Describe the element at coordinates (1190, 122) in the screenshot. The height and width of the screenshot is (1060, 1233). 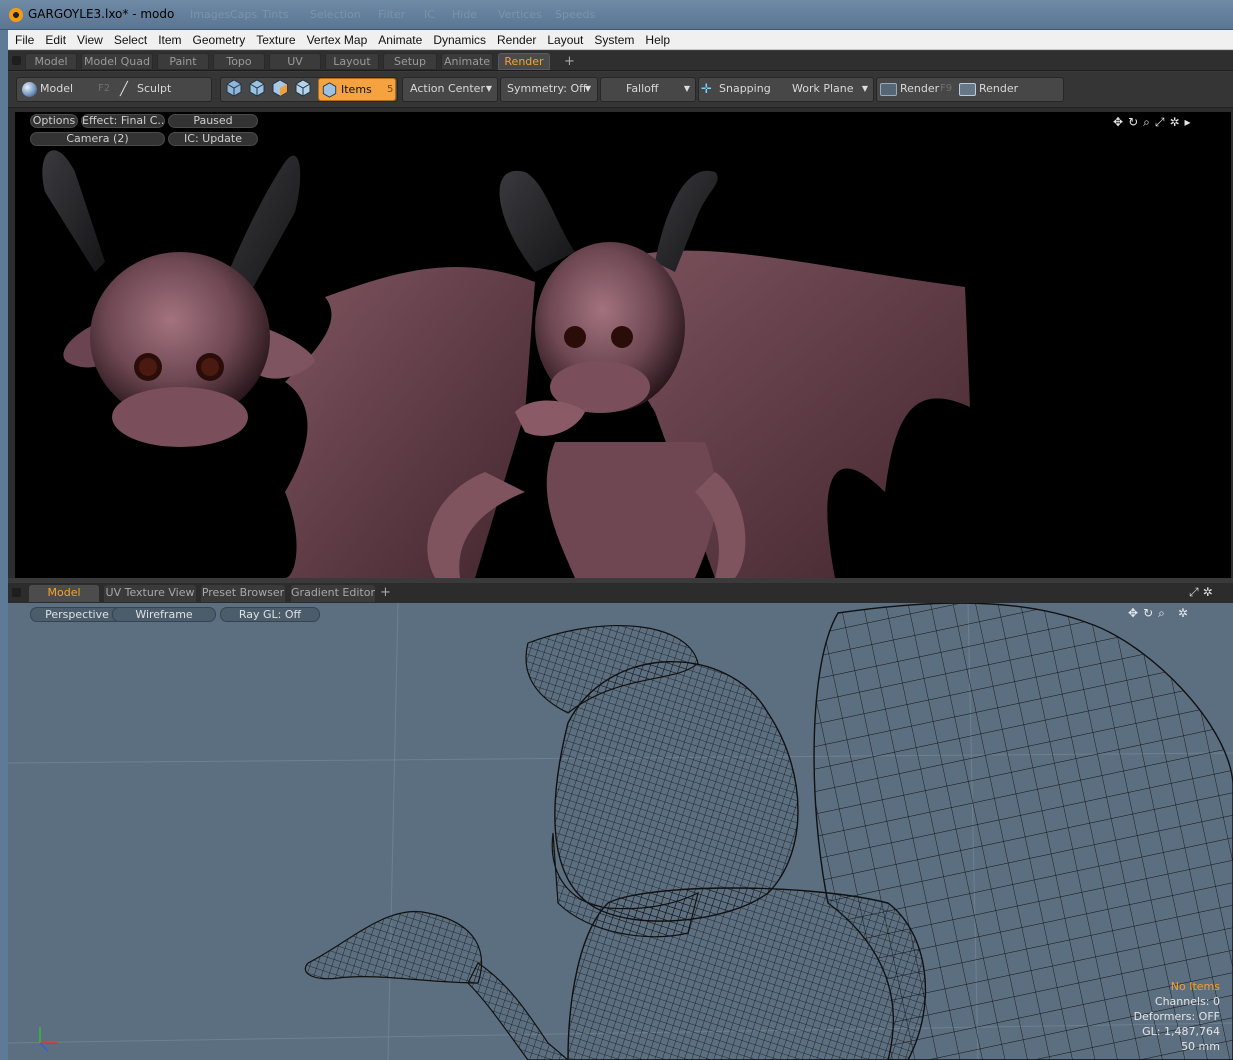
I see `play-icon: ▸` at that location.